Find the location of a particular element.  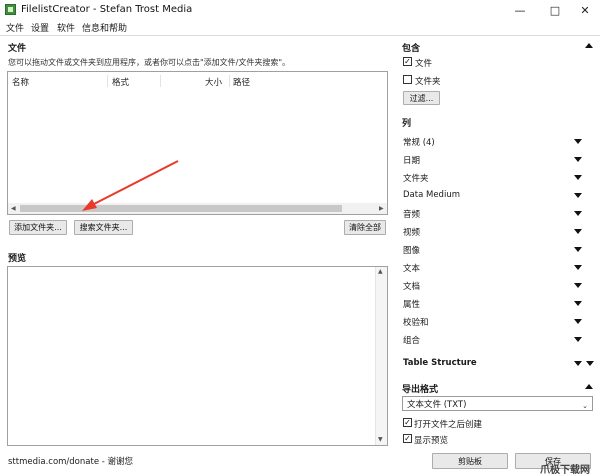

show-preview-checkbox: ✓ is located at coordinates (407, 438).